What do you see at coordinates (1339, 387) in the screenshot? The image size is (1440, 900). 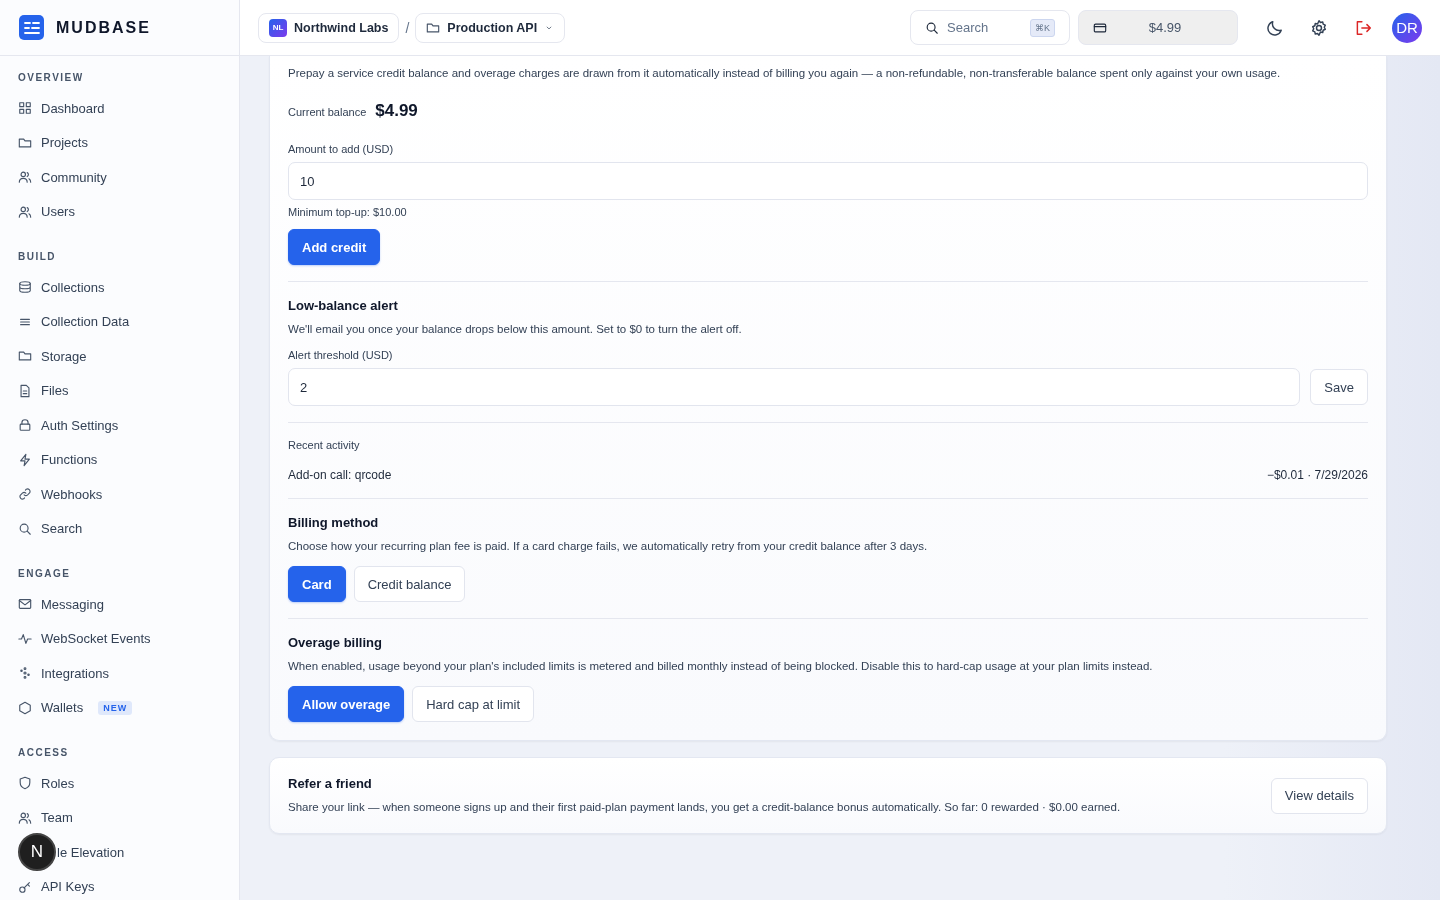 I see `save-button: Save` at bounding box center [1339, 387].